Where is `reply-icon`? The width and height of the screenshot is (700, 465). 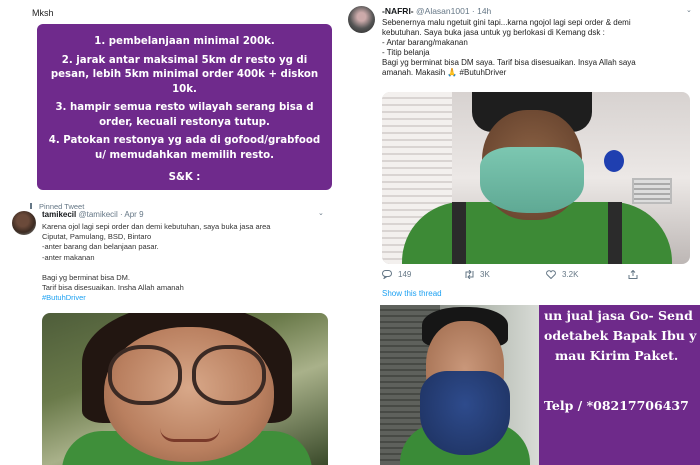
reply-icon is located at coordinates (387, 275).